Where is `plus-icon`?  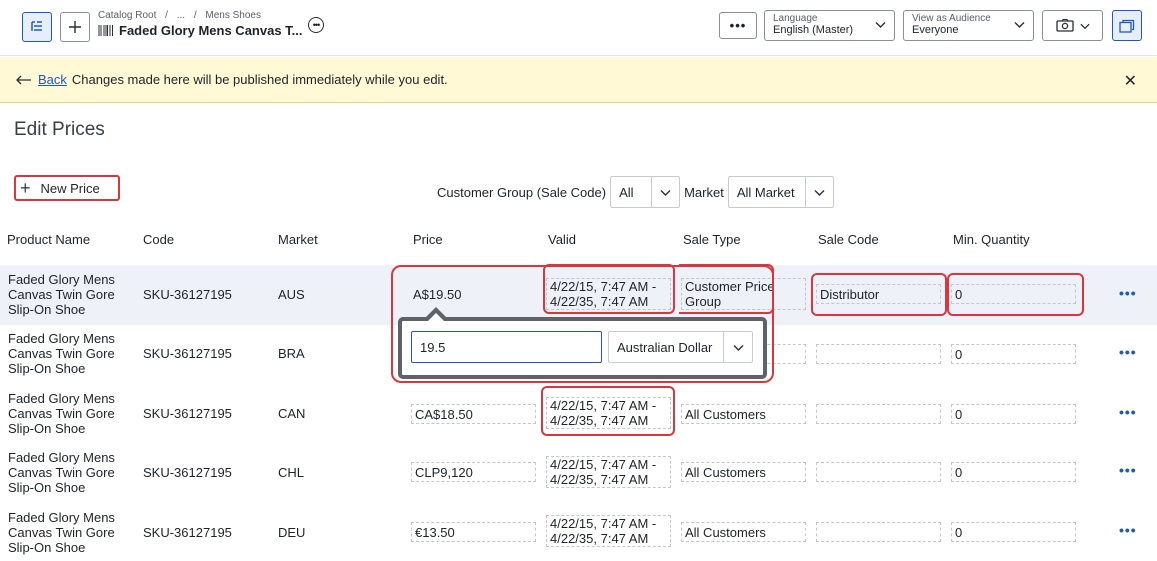 plus-icon is located at coordinates (75, 27).